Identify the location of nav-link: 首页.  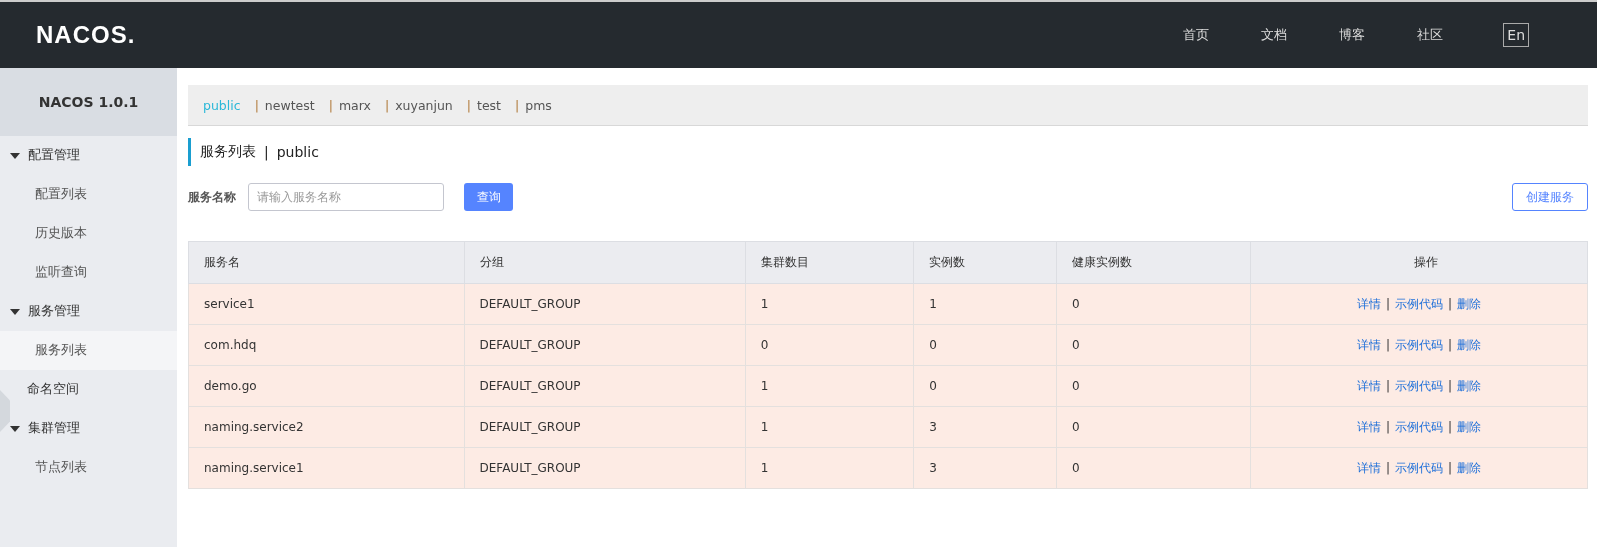
(1196, 35).